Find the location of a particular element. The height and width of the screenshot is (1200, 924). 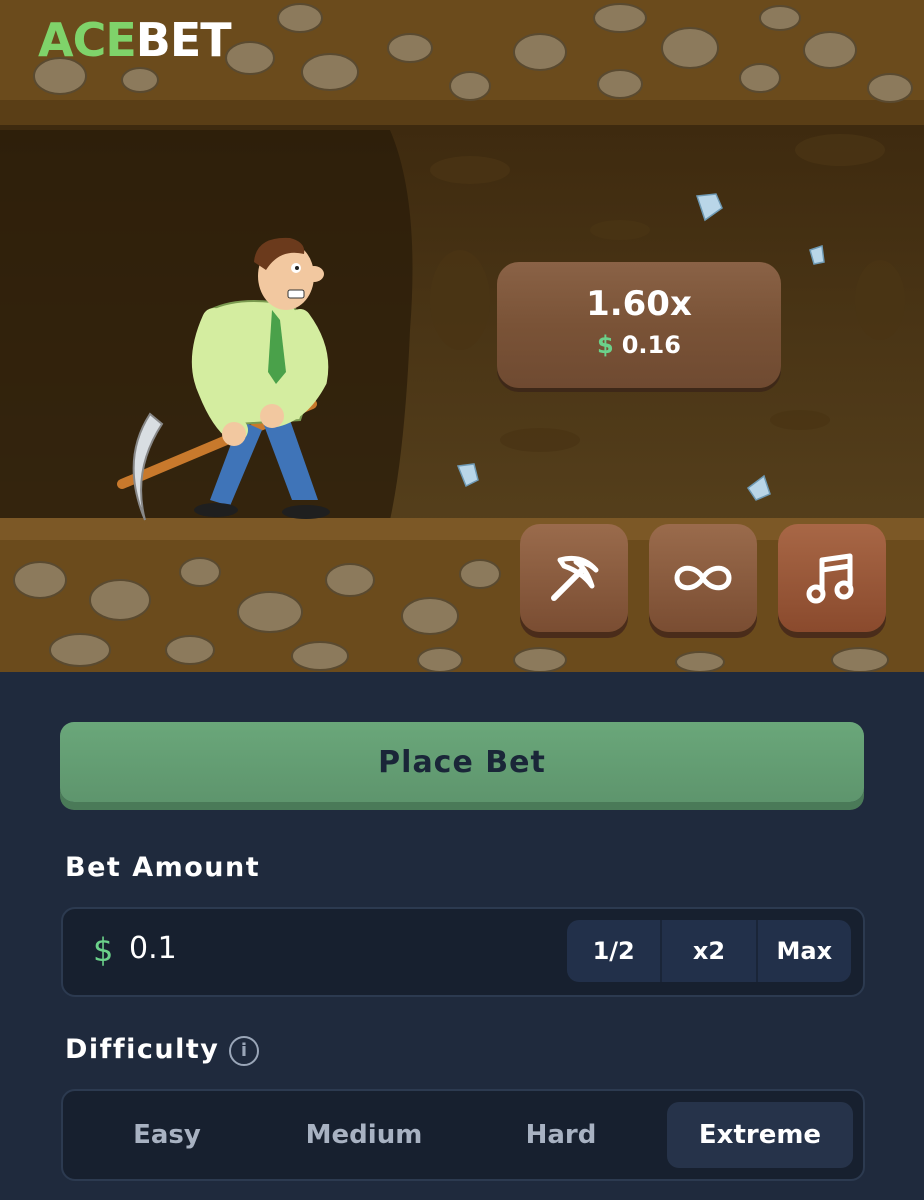

pickaxe-icon is located at coordinates (575, 578).